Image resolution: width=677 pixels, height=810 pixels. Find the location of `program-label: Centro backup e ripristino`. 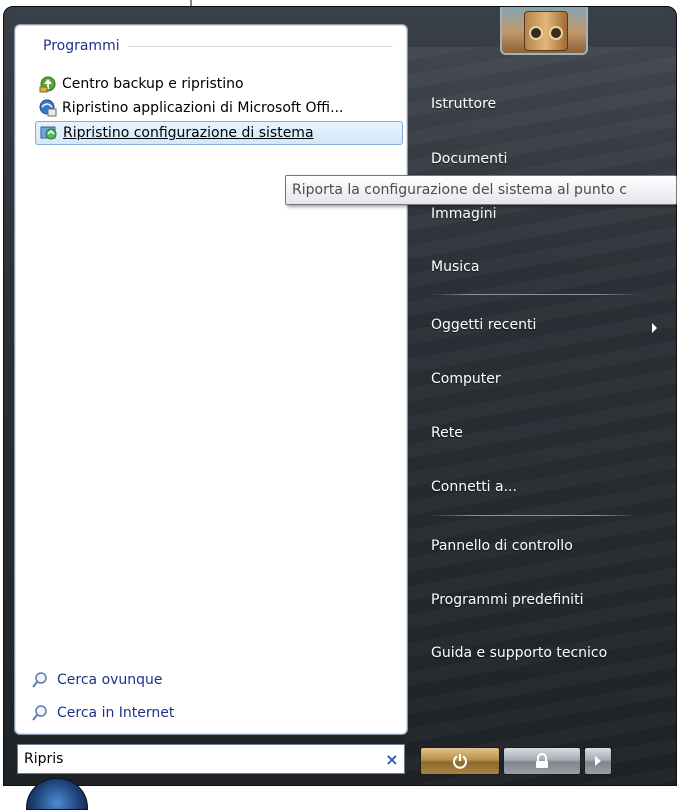

program-label: Centro backup e ripristino is located at coordinates (153, 84).